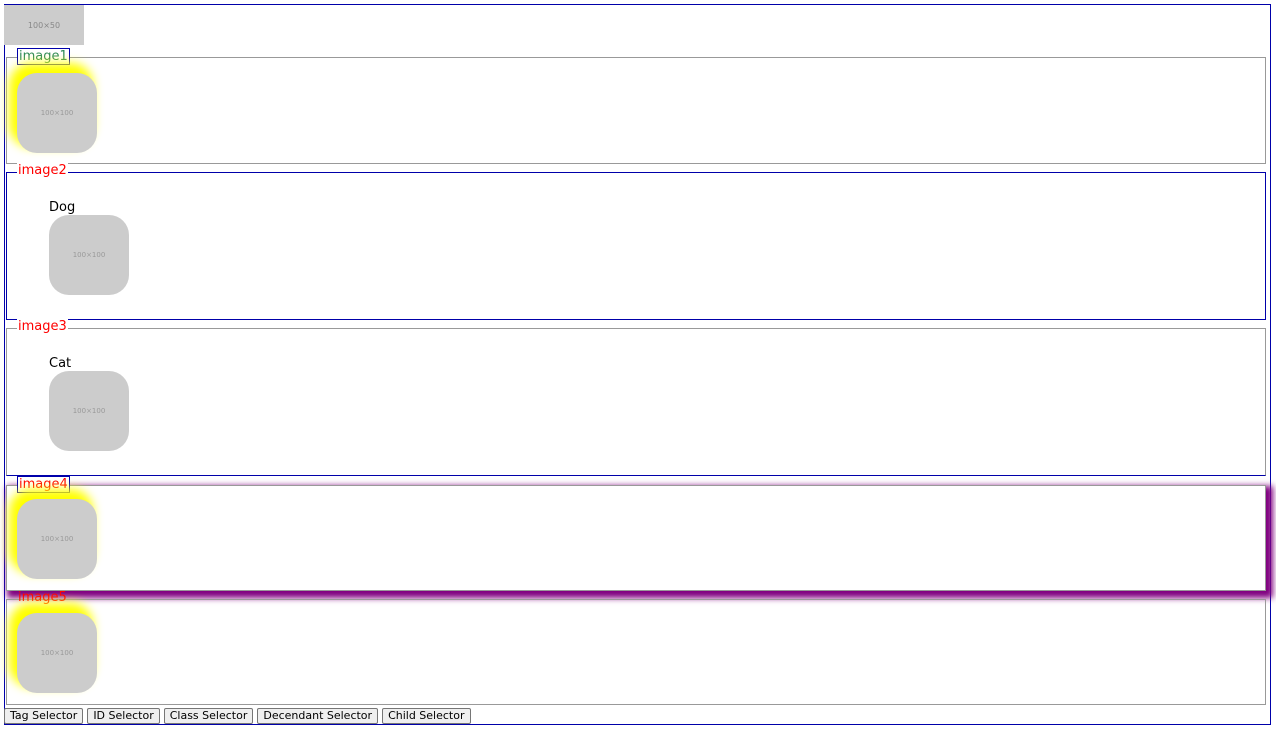  Describe the element at coordinates (123, 716) in the screenshot. I see `id-selector-button: ID Selector` at that location.